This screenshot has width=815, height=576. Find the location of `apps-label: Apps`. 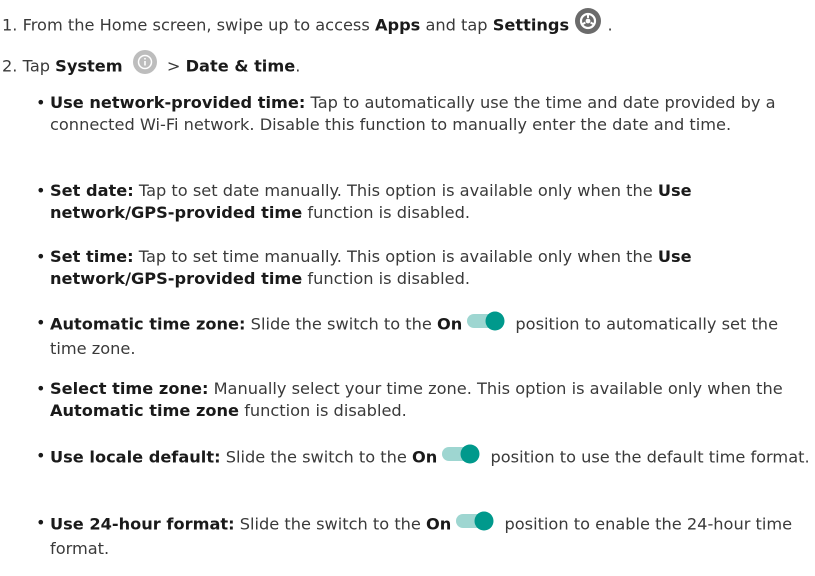

apps-label: Apps is located at coordinates (397, 25).